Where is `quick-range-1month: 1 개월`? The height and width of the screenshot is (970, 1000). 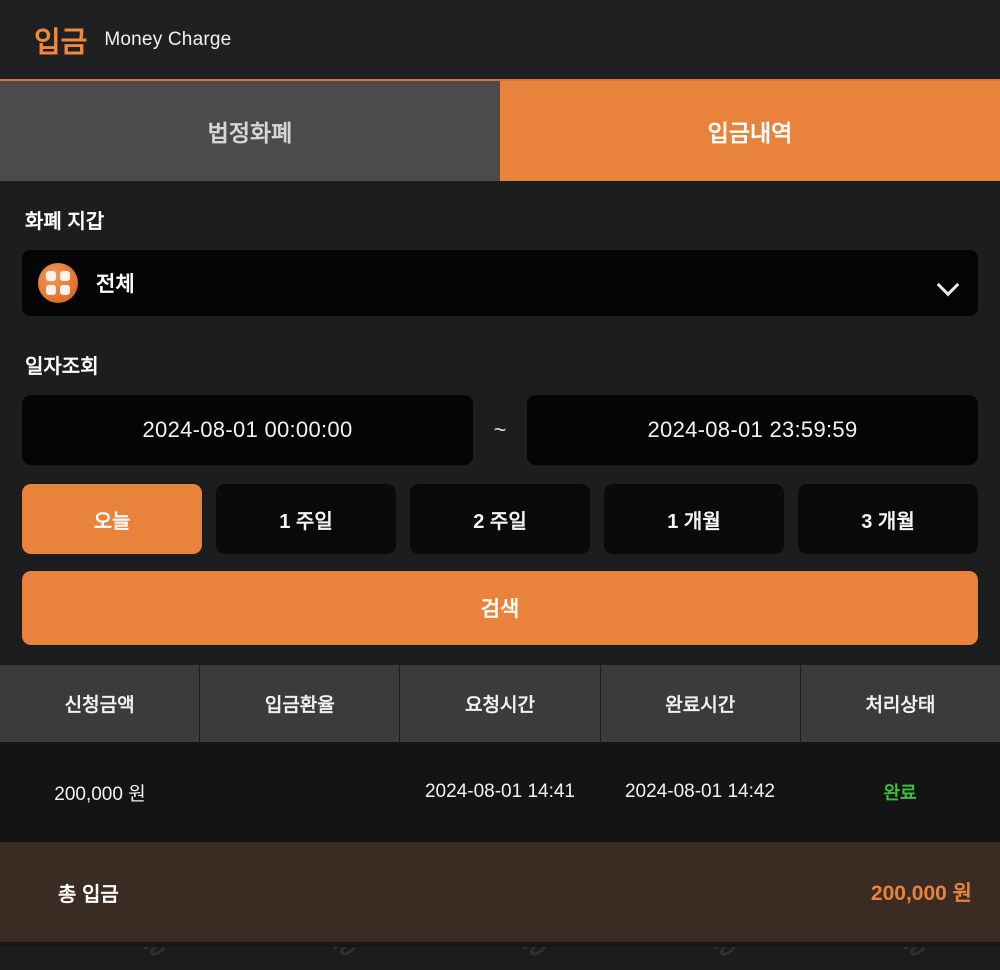
quick-range-1month: 1 개월 is located at coordinates (694, 519).